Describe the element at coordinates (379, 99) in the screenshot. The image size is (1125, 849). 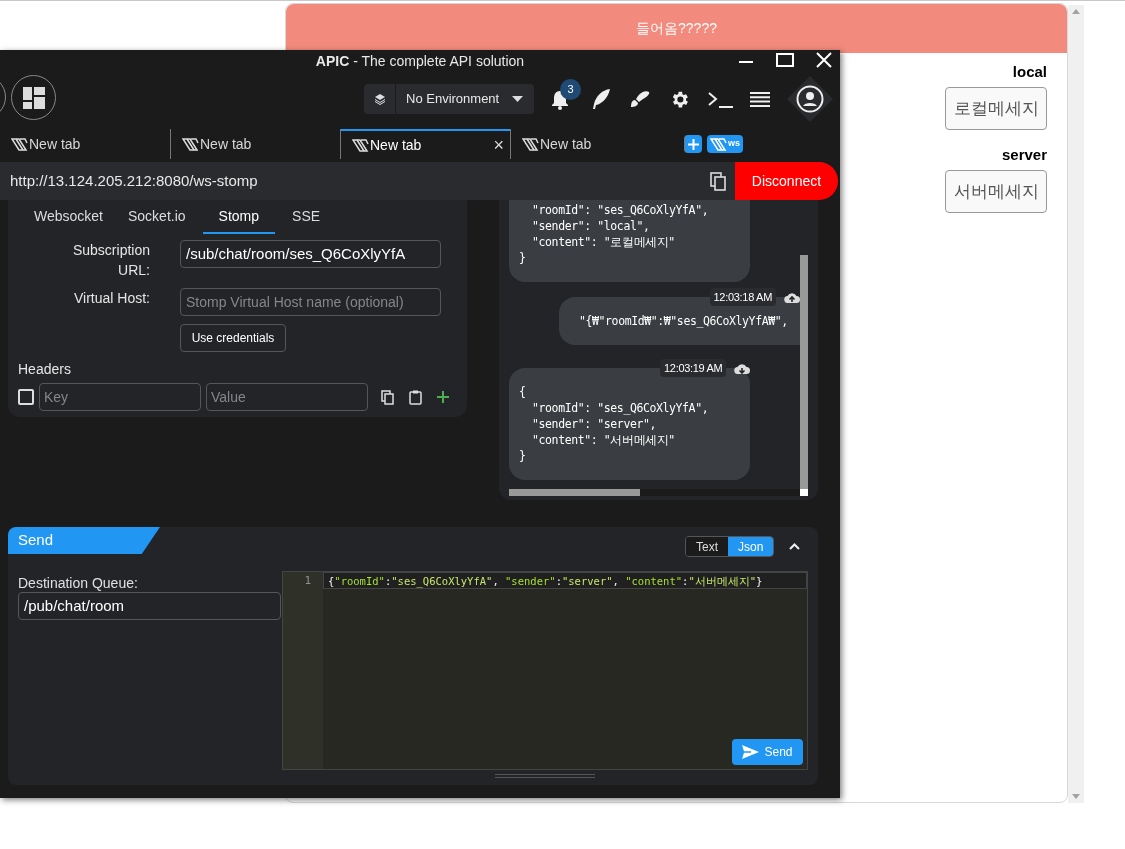
I see `layers-icon` at that location.